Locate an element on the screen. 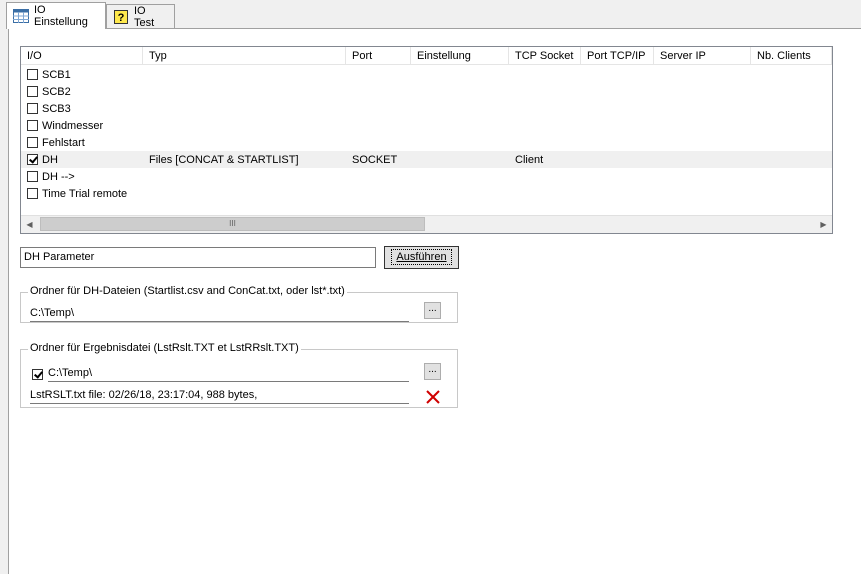 The height and width of the screenshot is (574, 861). io-name: DH --> is located at coordinates (58, 176).